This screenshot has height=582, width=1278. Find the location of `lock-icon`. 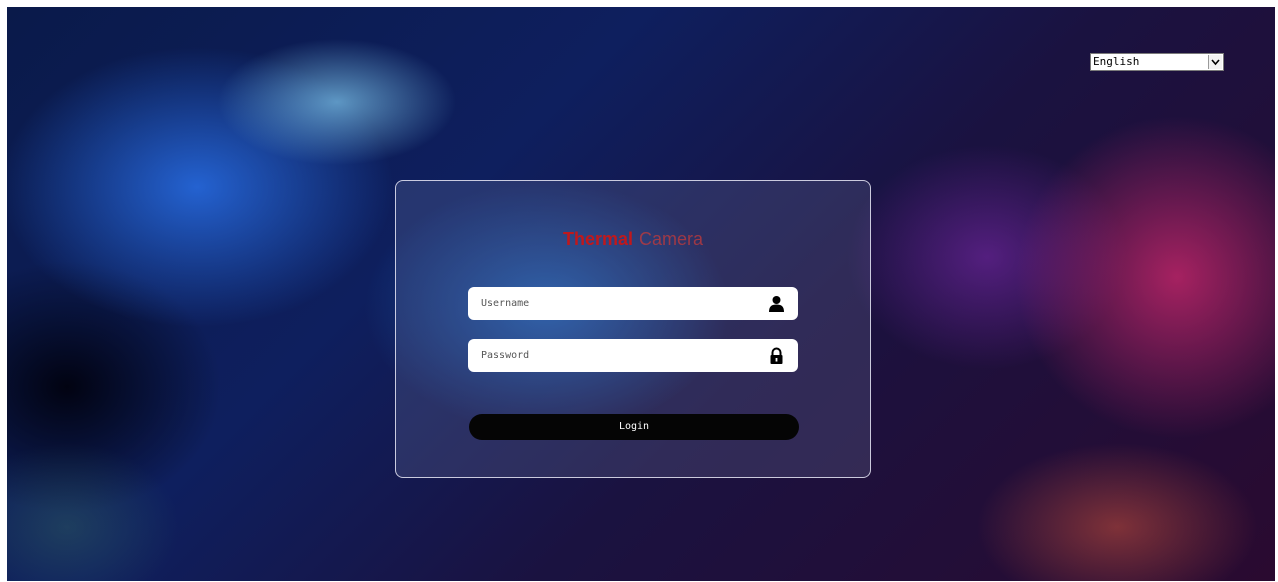

lock-icon is located at coordinates (776, 355).